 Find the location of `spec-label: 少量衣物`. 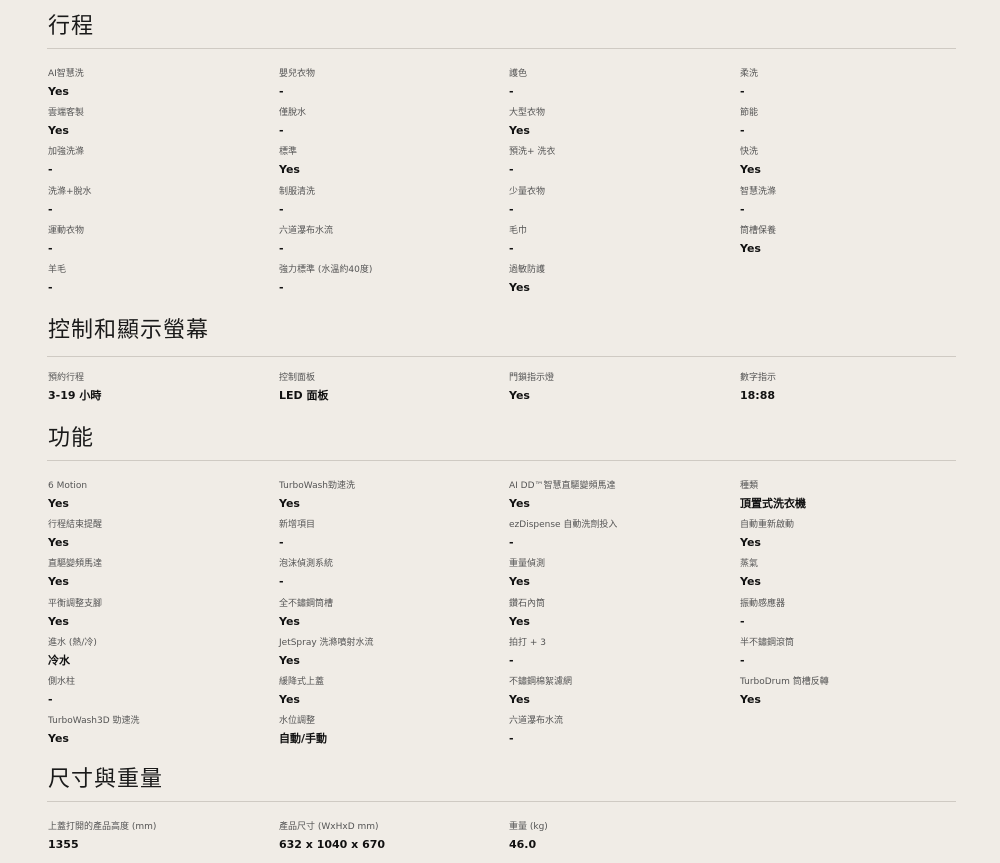

spec-label: 少量衣物 is located at coordinates (527, 192).